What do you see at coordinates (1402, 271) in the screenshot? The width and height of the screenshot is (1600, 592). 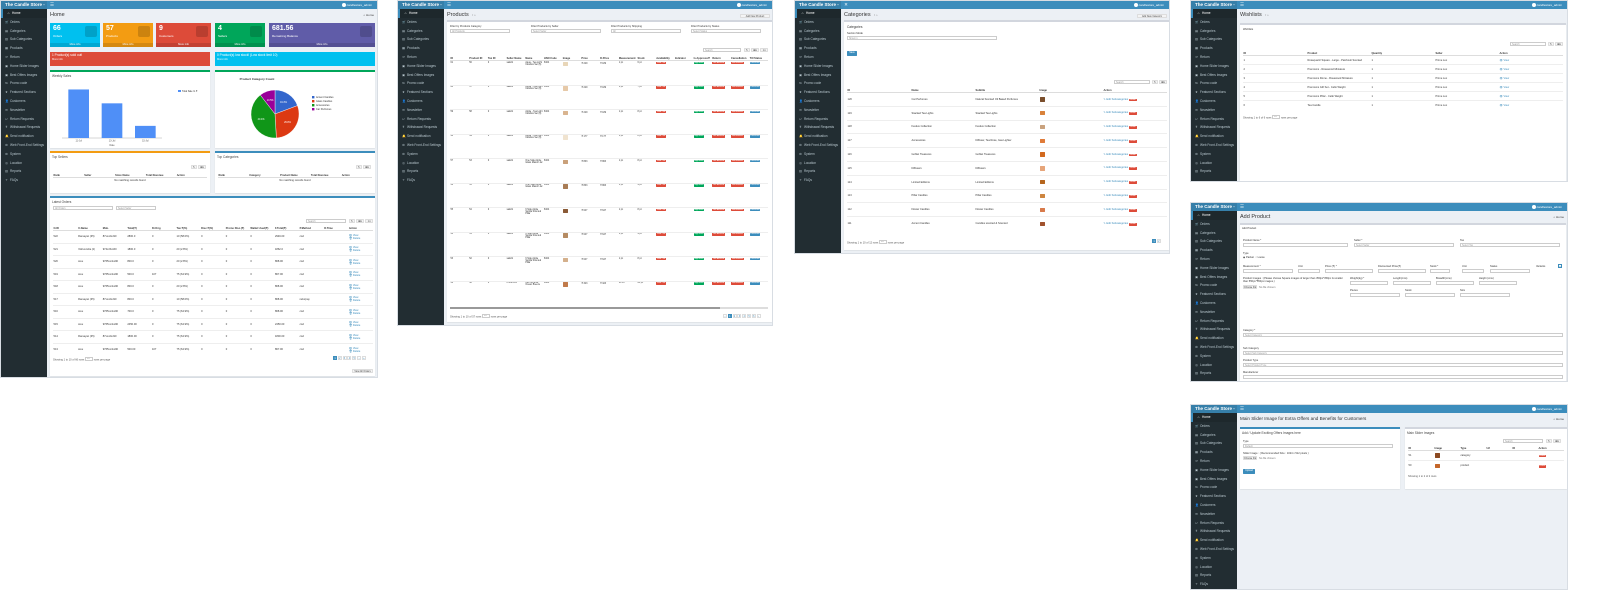 I see `discounted-price-input` at bounding box center [1402, 271].